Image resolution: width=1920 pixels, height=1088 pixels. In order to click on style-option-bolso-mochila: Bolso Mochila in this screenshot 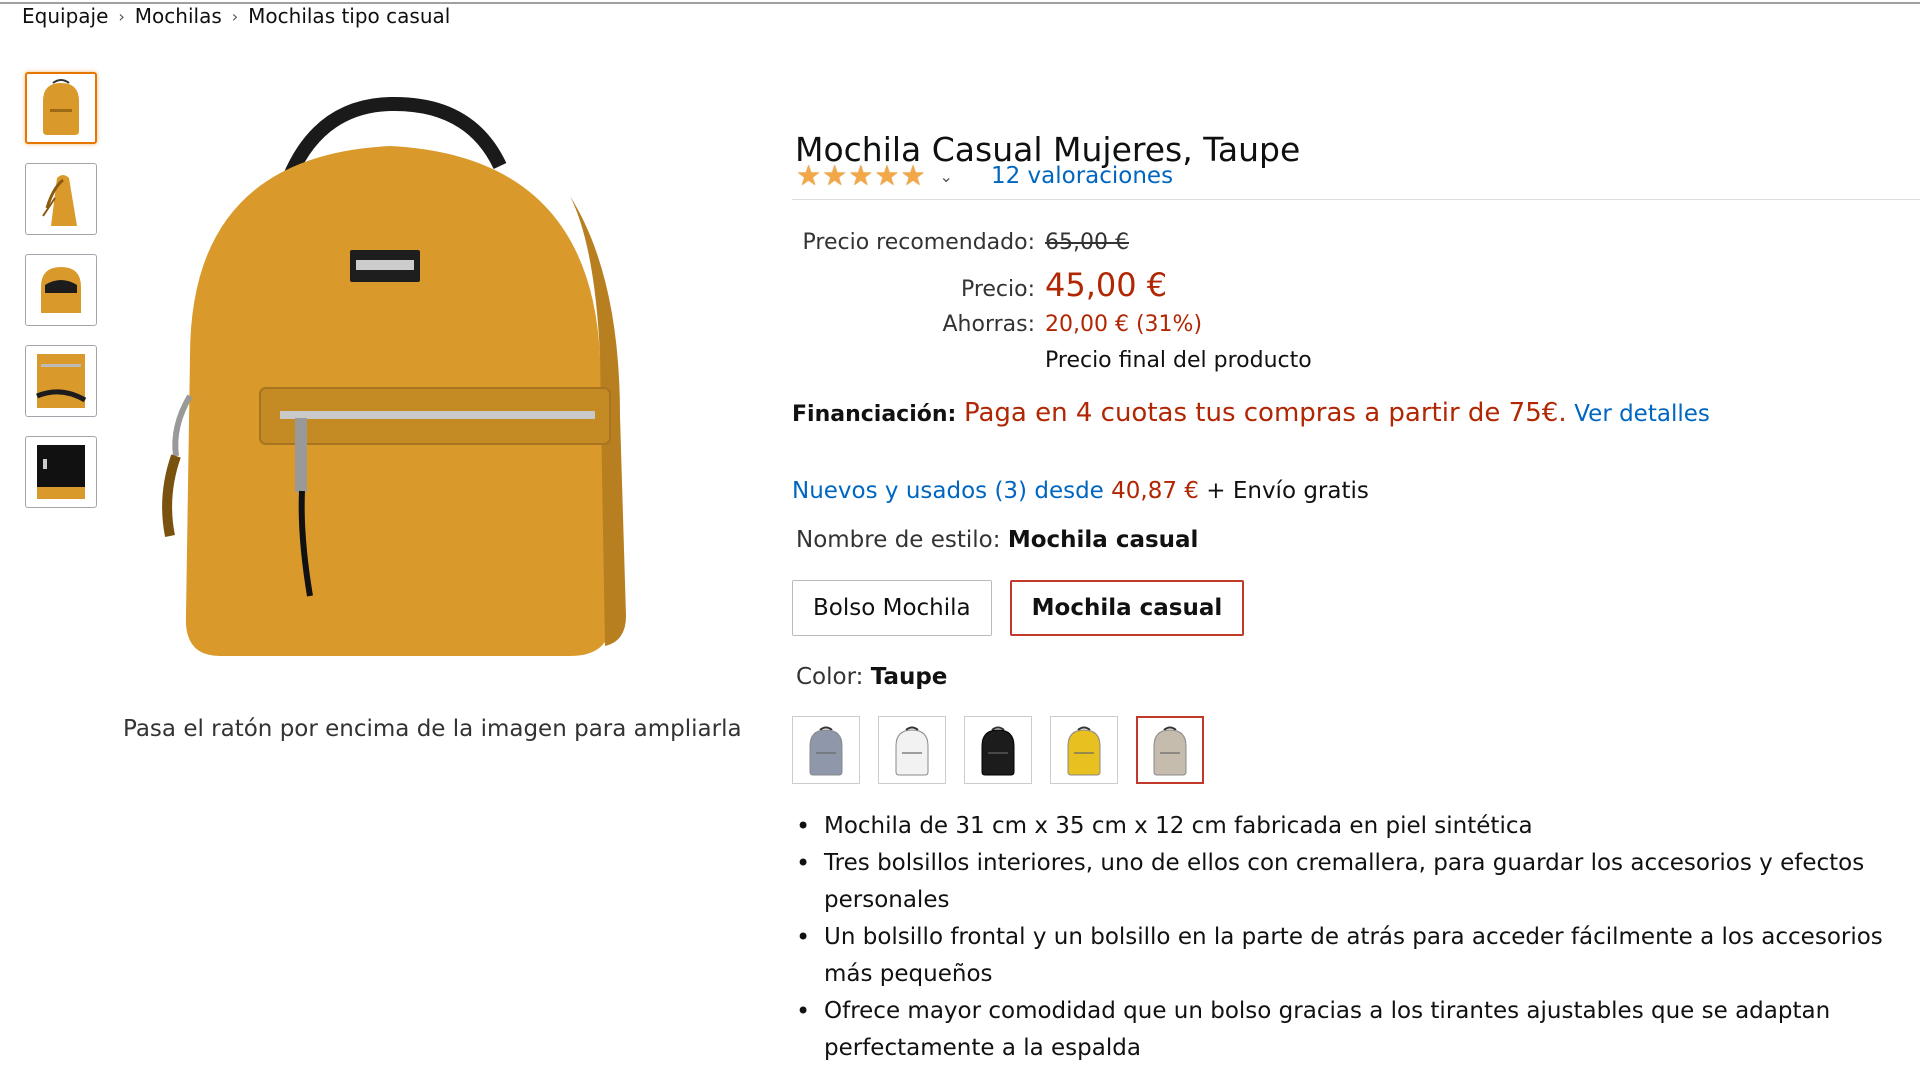, I will do `click(892, 608)`.